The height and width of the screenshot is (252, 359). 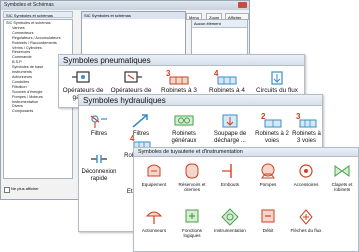 I want to click on flow-icon, so click(x=268, y=216).